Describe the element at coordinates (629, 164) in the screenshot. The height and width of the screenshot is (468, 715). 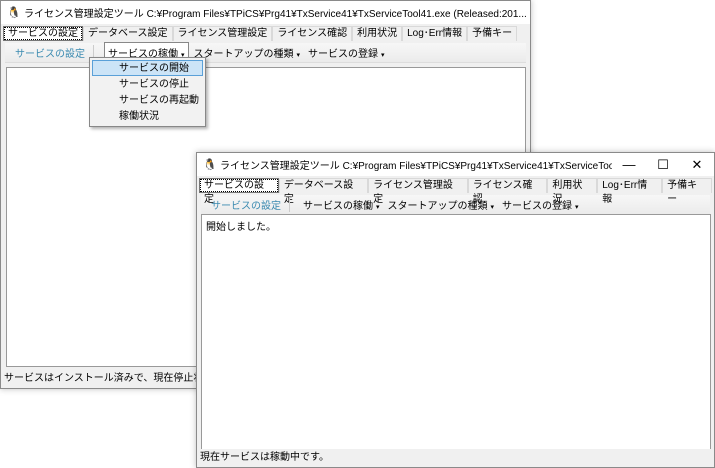
I see `minimize-button: —` at that location.